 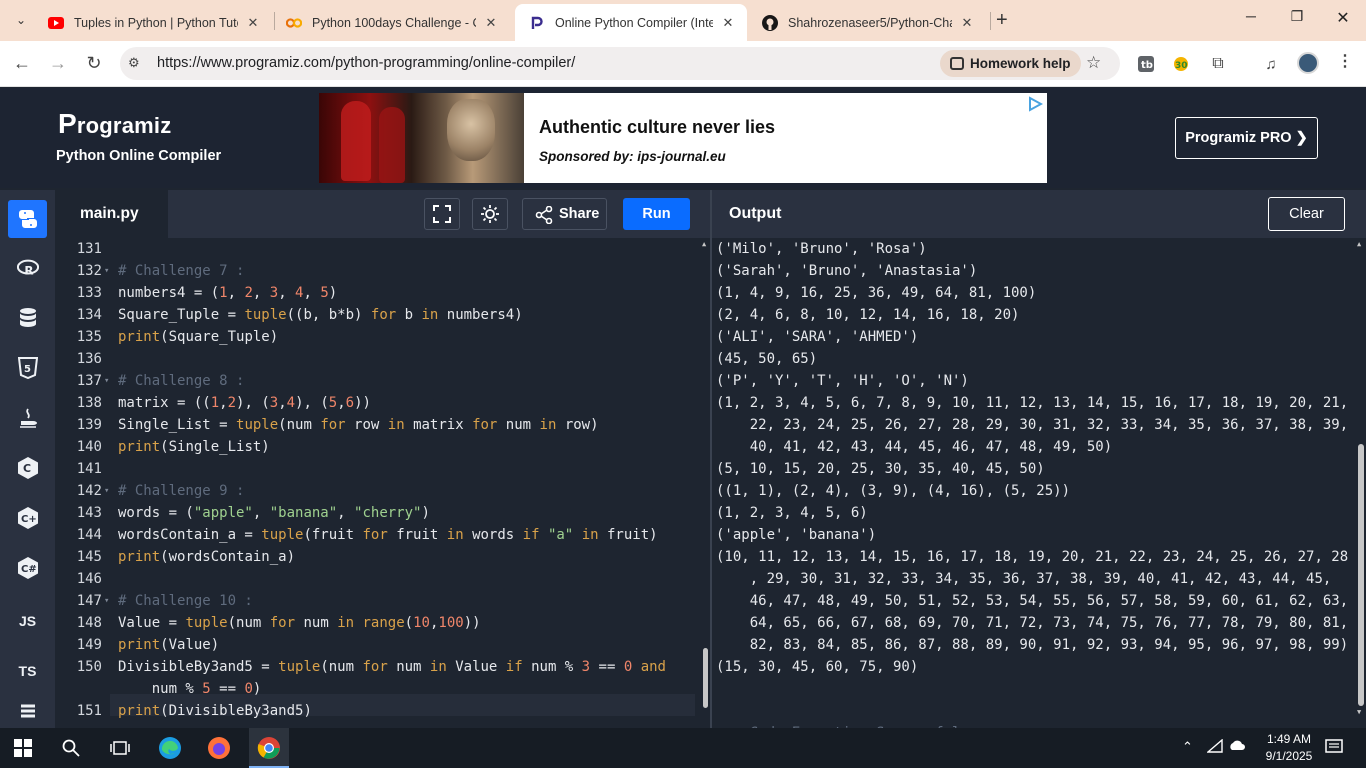 What do you see at coordinates (705, 678) in the screenshot?
I see `editor-scrollbar-thumb` at bounding box center [705, 678].